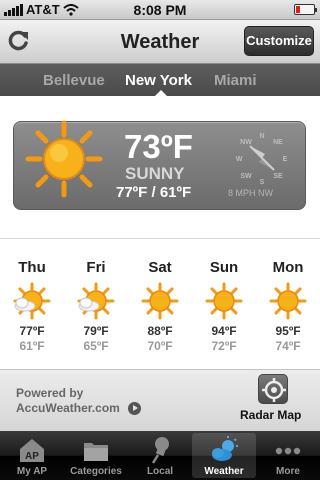 The width and height of the screenshot is (320, 480). What do you see at coordinates (74, 80) in the screenshot?
I see `city-tab-bellevue: Bellevue` at bounding box center [74, 80].